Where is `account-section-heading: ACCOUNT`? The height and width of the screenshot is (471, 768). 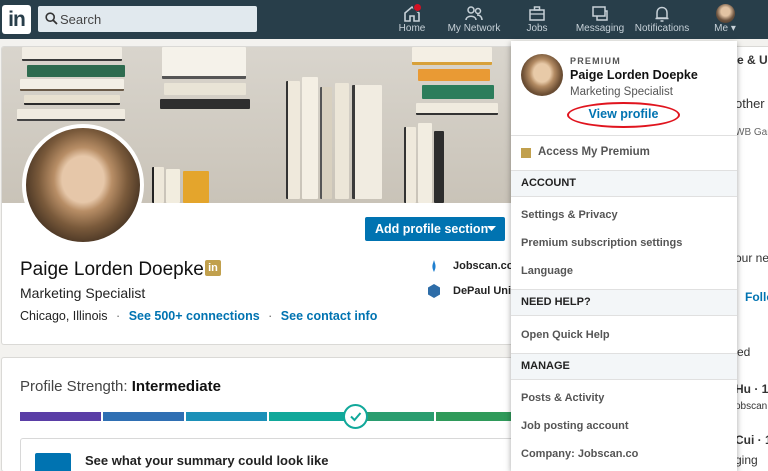 account-section-heading: ACCOUNT is located at coordinates (624, 183).